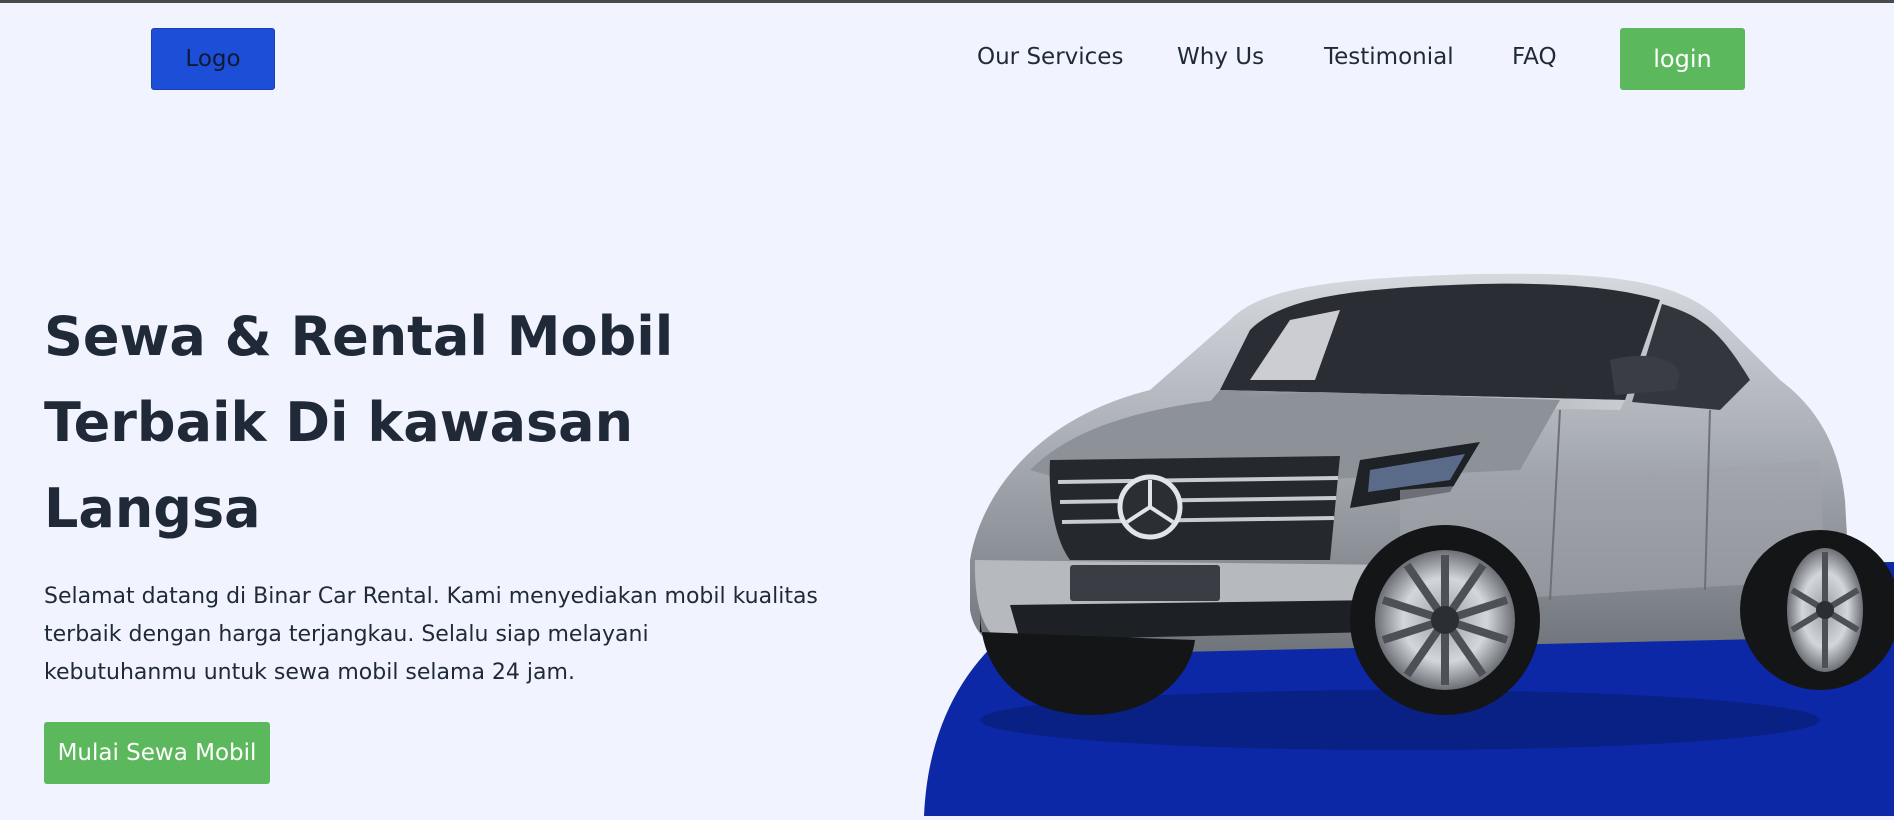 The height and width of the screenshot is (820, 1894). I want to click on logo: Logo, so click(213, 59).